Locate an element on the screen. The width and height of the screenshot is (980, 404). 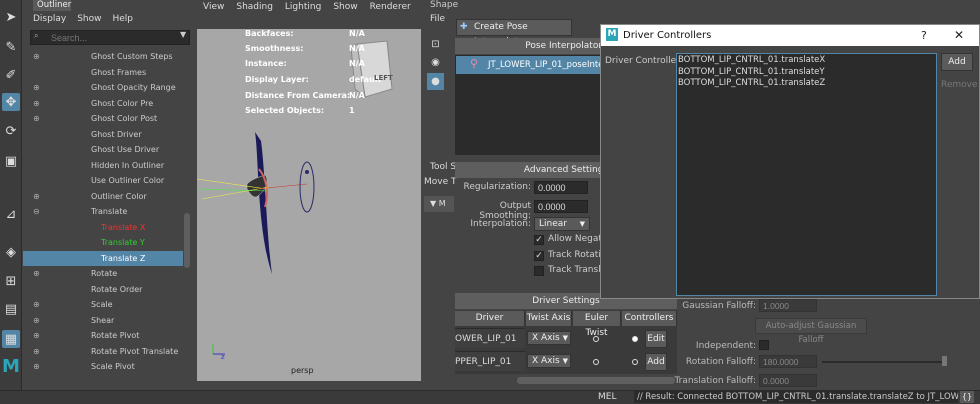
driver-table-scrollbar is located at coordinates (596, 380).